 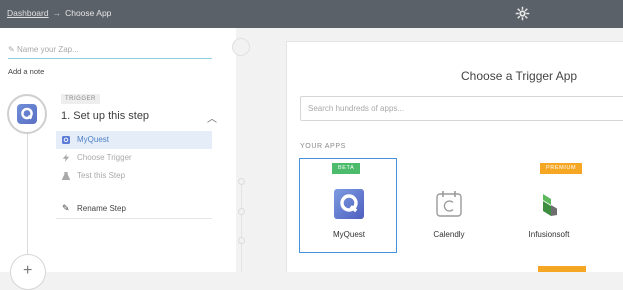 I want to click on step-item-test-step: Test this Step, so click(x=134, y=176).